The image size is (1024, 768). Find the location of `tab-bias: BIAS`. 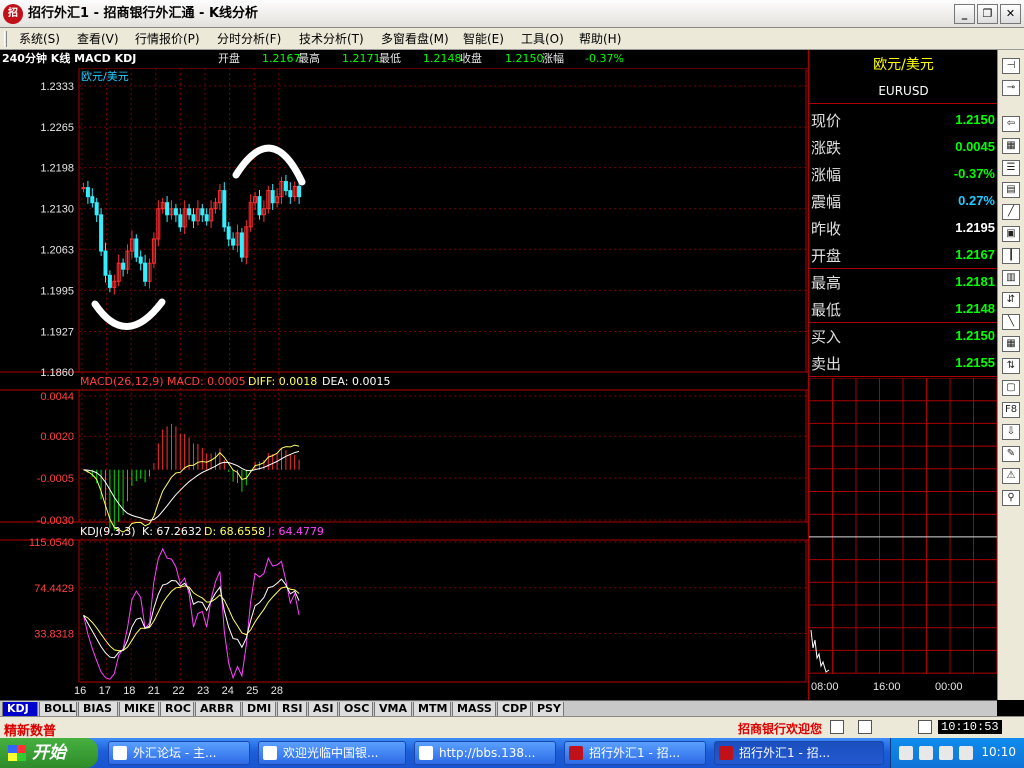

tab-bias: BIAS is located at coordinates (98, 709).